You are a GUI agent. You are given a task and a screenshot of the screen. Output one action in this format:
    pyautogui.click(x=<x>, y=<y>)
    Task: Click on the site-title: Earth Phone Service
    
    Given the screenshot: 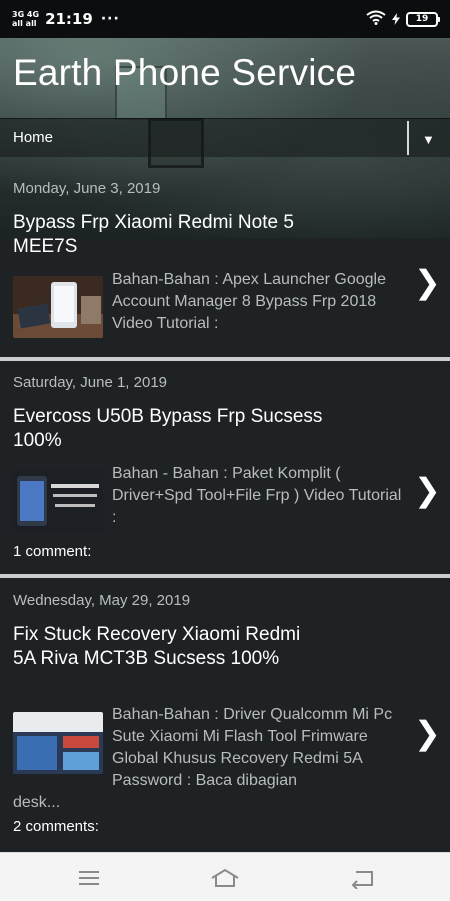 What is the action you would take?
    pyautogui.click(x=184, y=73)
    